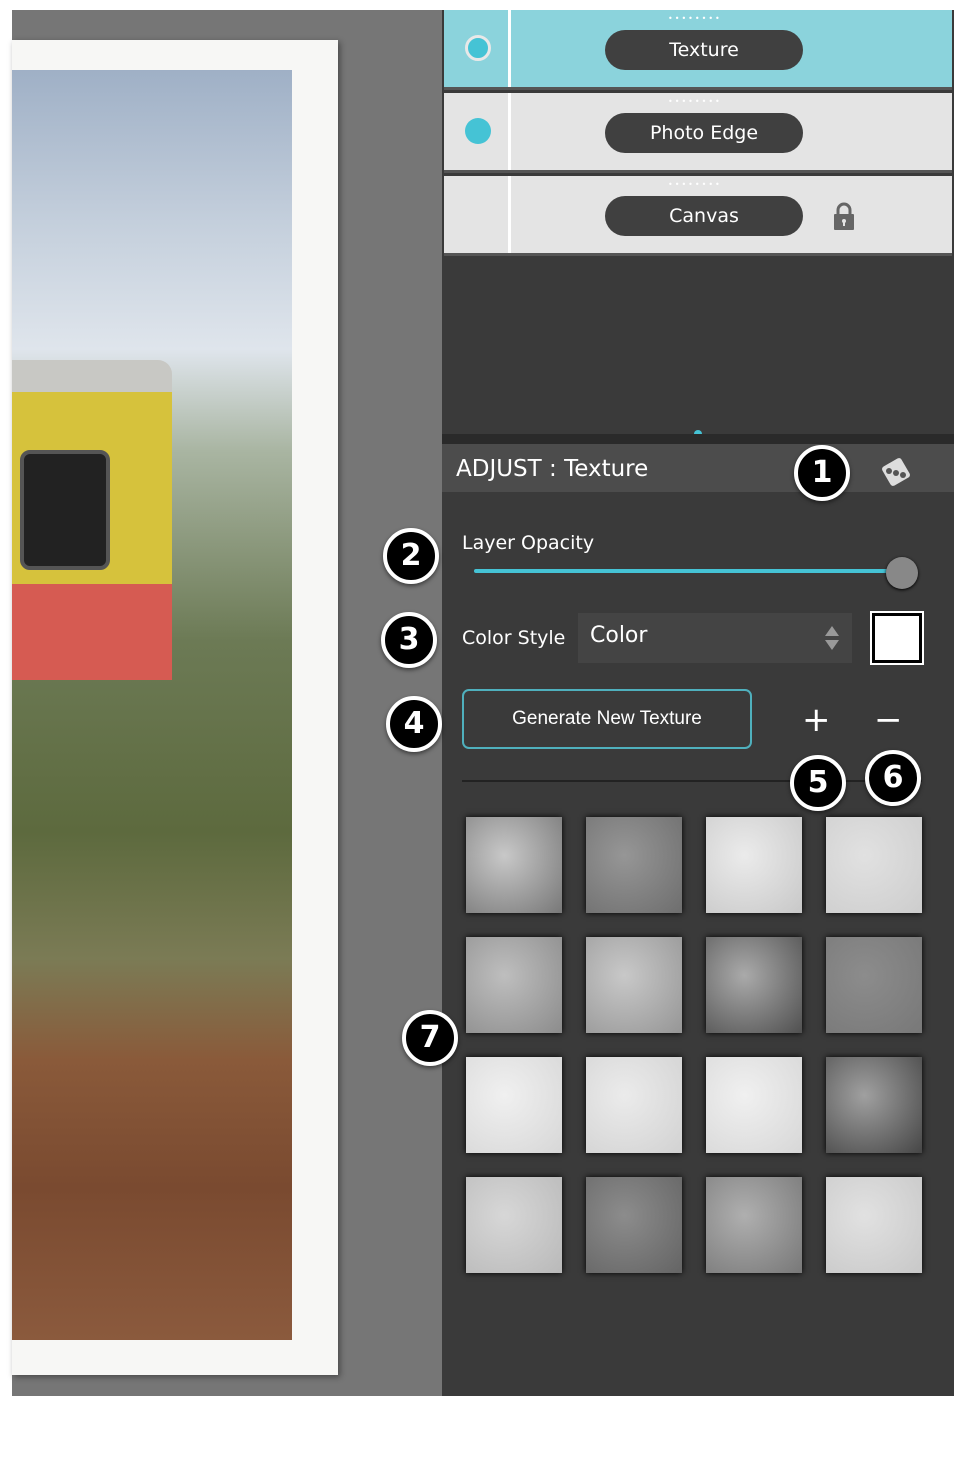  What do you see at coordinates (689, 571) in the screenshot?
I see `opacity-slider-track` at bounding box center [689, 571].